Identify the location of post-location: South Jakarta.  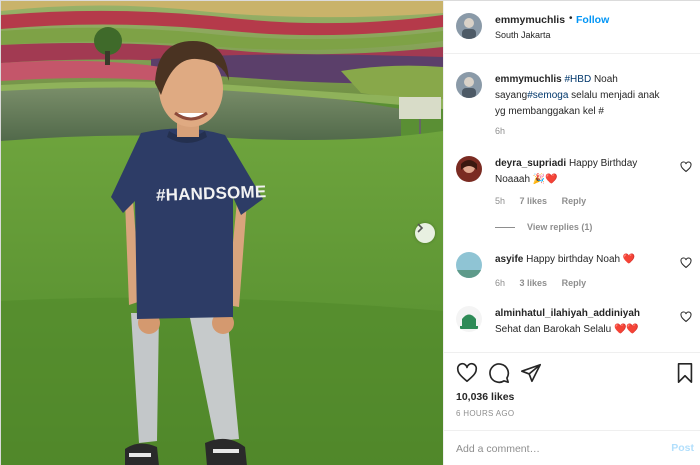
(523, 35).